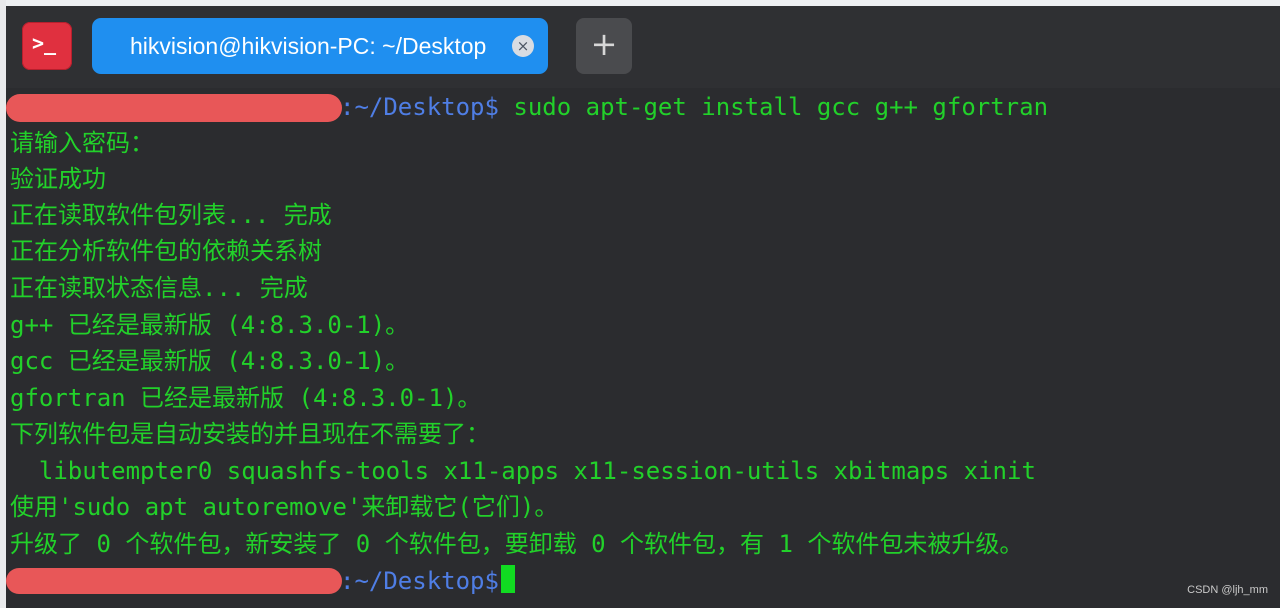 The width and height of the screenshot is (1280, 608). Describe the element at coordinates (210, 361) in the screenshot. I see `terminal-line: gcc 已经是最新版 (4:8.3.0-1)。` at that location.